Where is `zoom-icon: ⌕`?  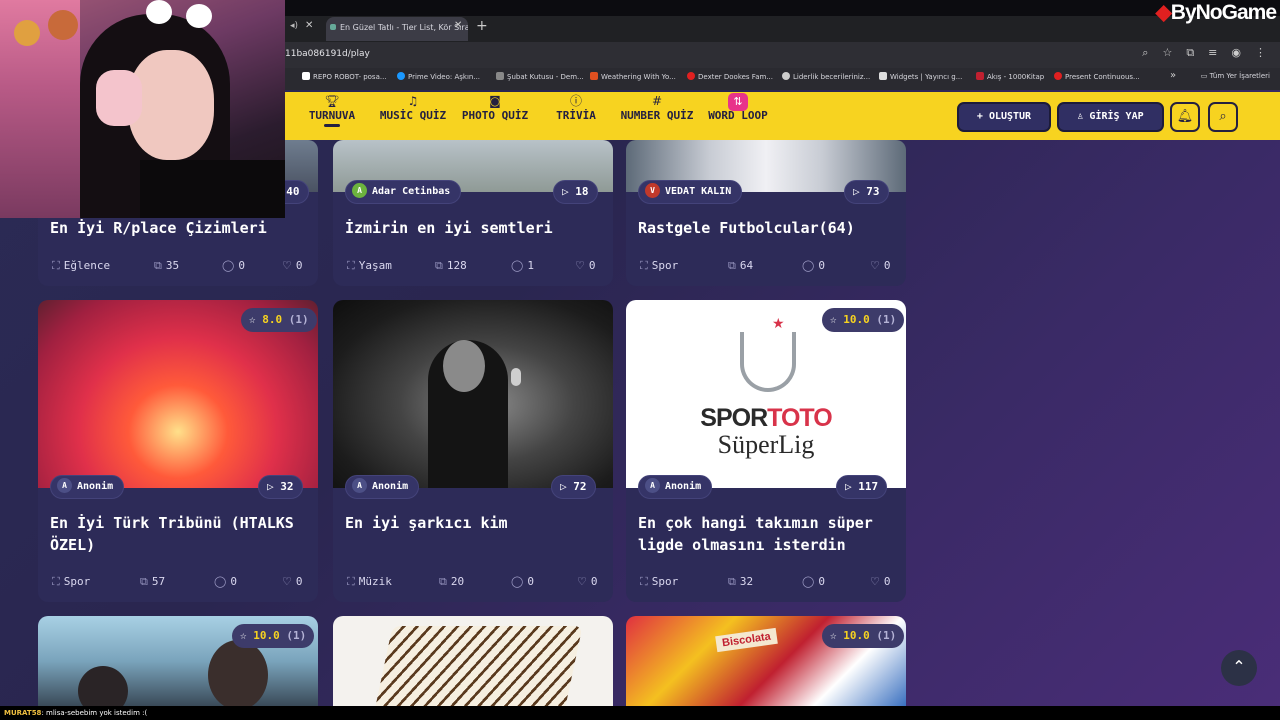 zoom-icon: ⌕ is located at coordinates (1145, 53).